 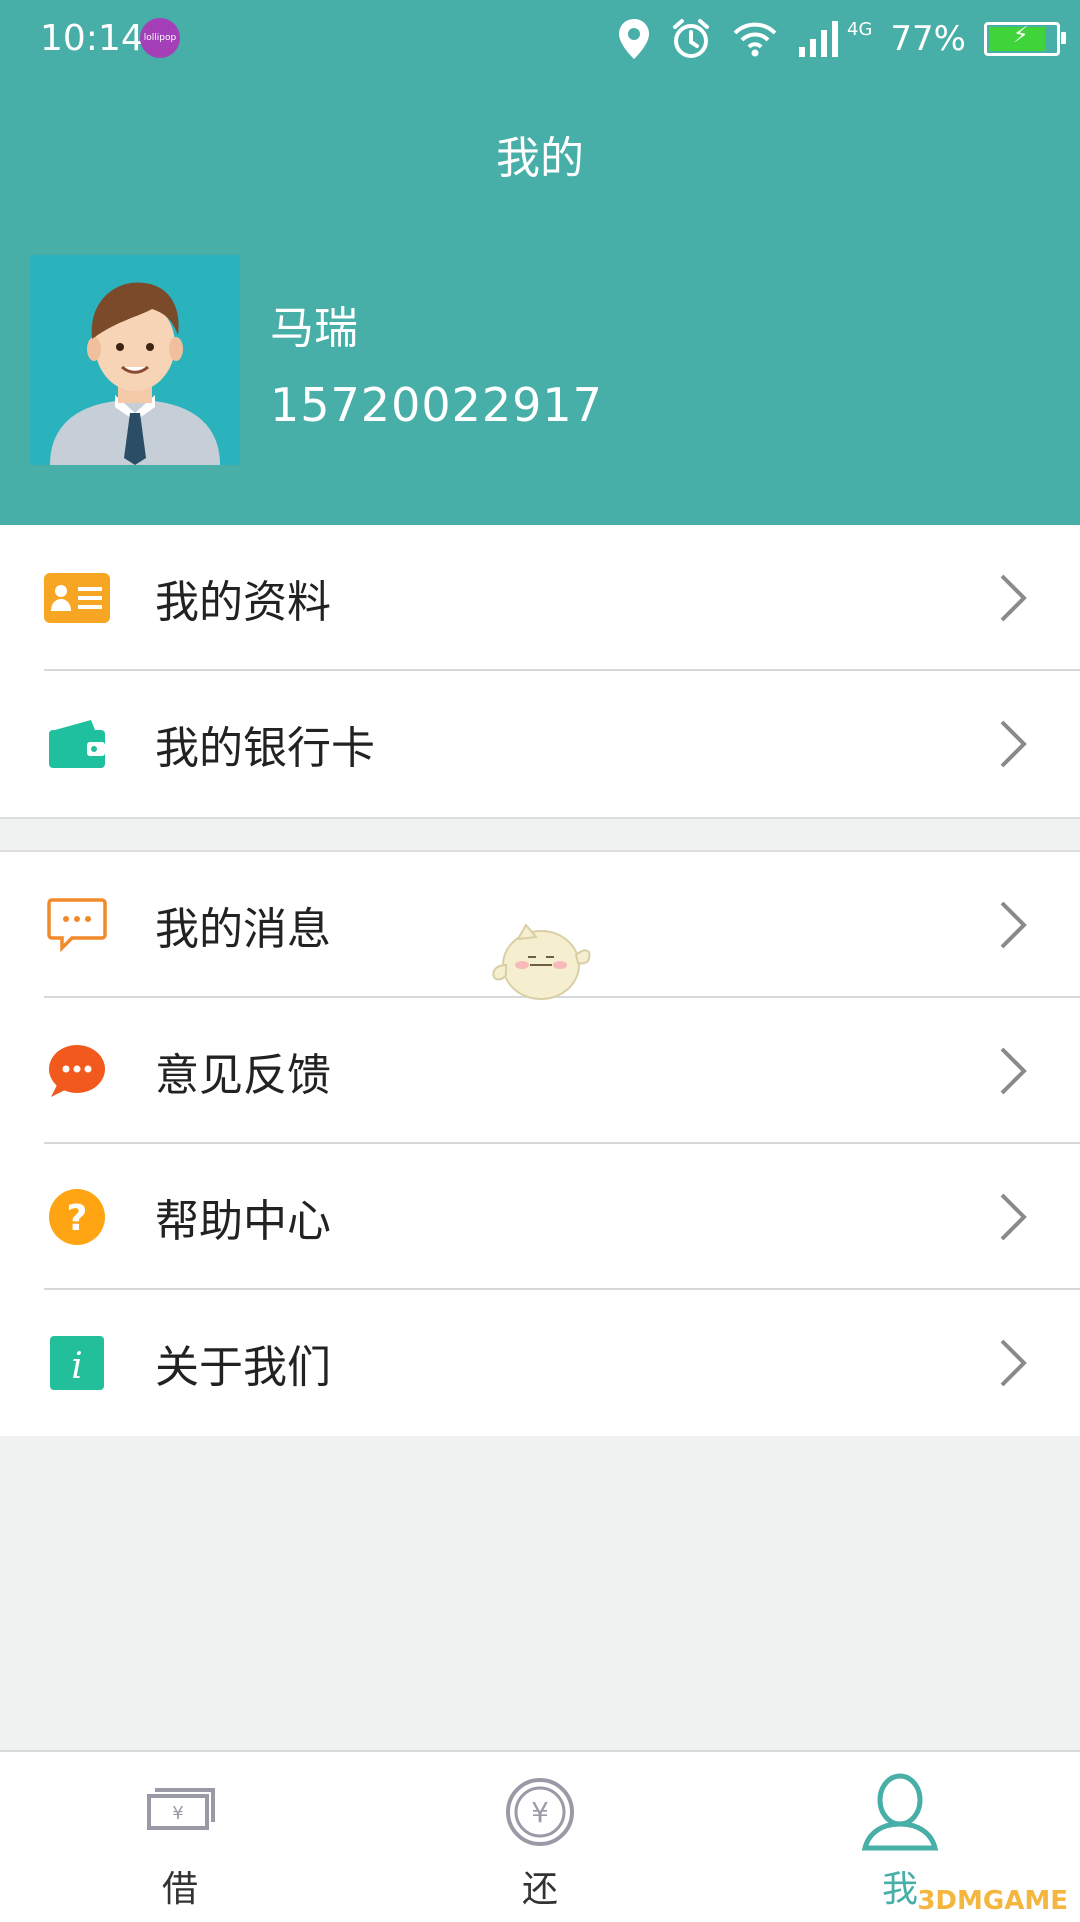 I want to click on menu-label: 帮助中心, so click(x=243, y=1221).